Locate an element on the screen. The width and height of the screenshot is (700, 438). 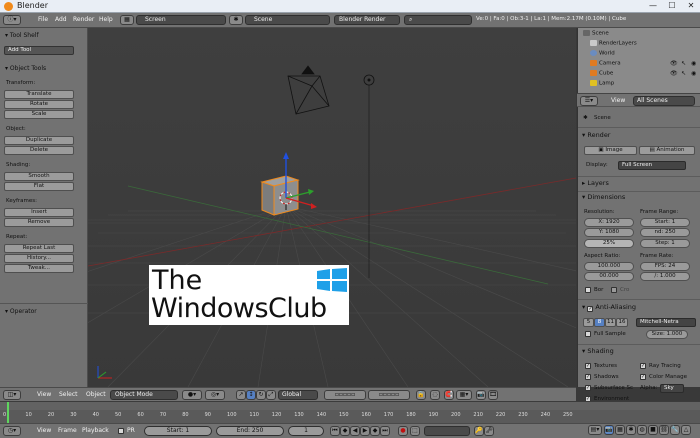
constraints-tab-icon: ⛓ is located at coordinates (664, 430).